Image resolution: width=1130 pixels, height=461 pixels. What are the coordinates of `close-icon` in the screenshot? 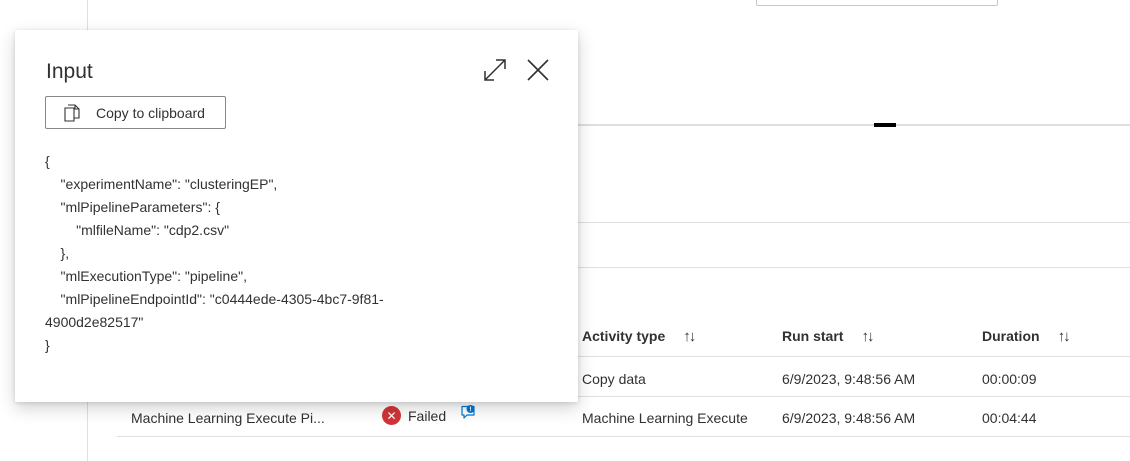 It's located at (538, 70).